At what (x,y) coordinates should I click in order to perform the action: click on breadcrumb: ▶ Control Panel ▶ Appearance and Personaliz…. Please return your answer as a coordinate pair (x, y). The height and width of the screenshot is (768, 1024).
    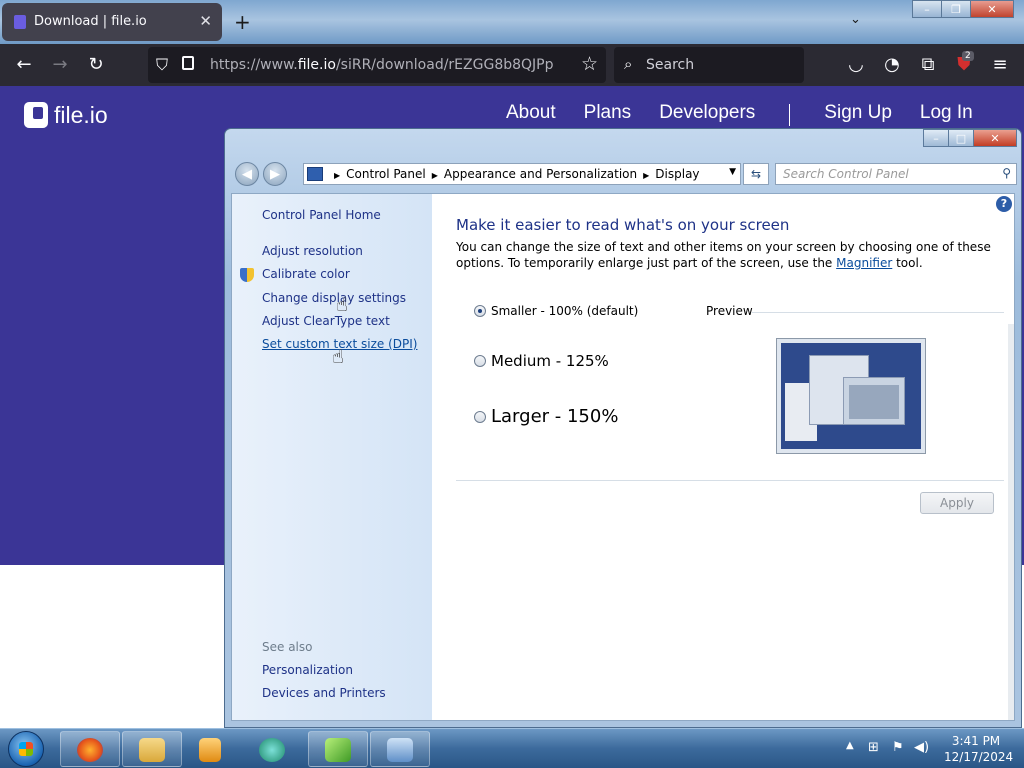
    Looking at the image, I should click on (514, 174).